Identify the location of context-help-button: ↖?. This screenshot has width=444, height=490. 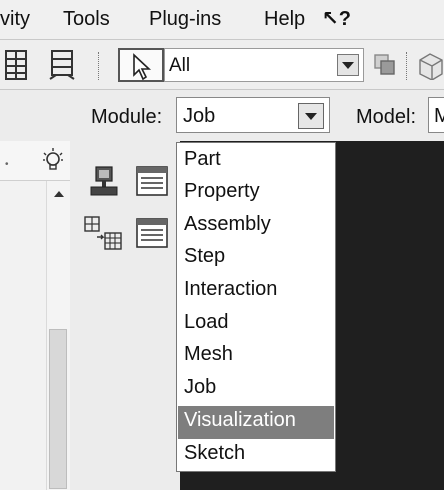
(336, 18).